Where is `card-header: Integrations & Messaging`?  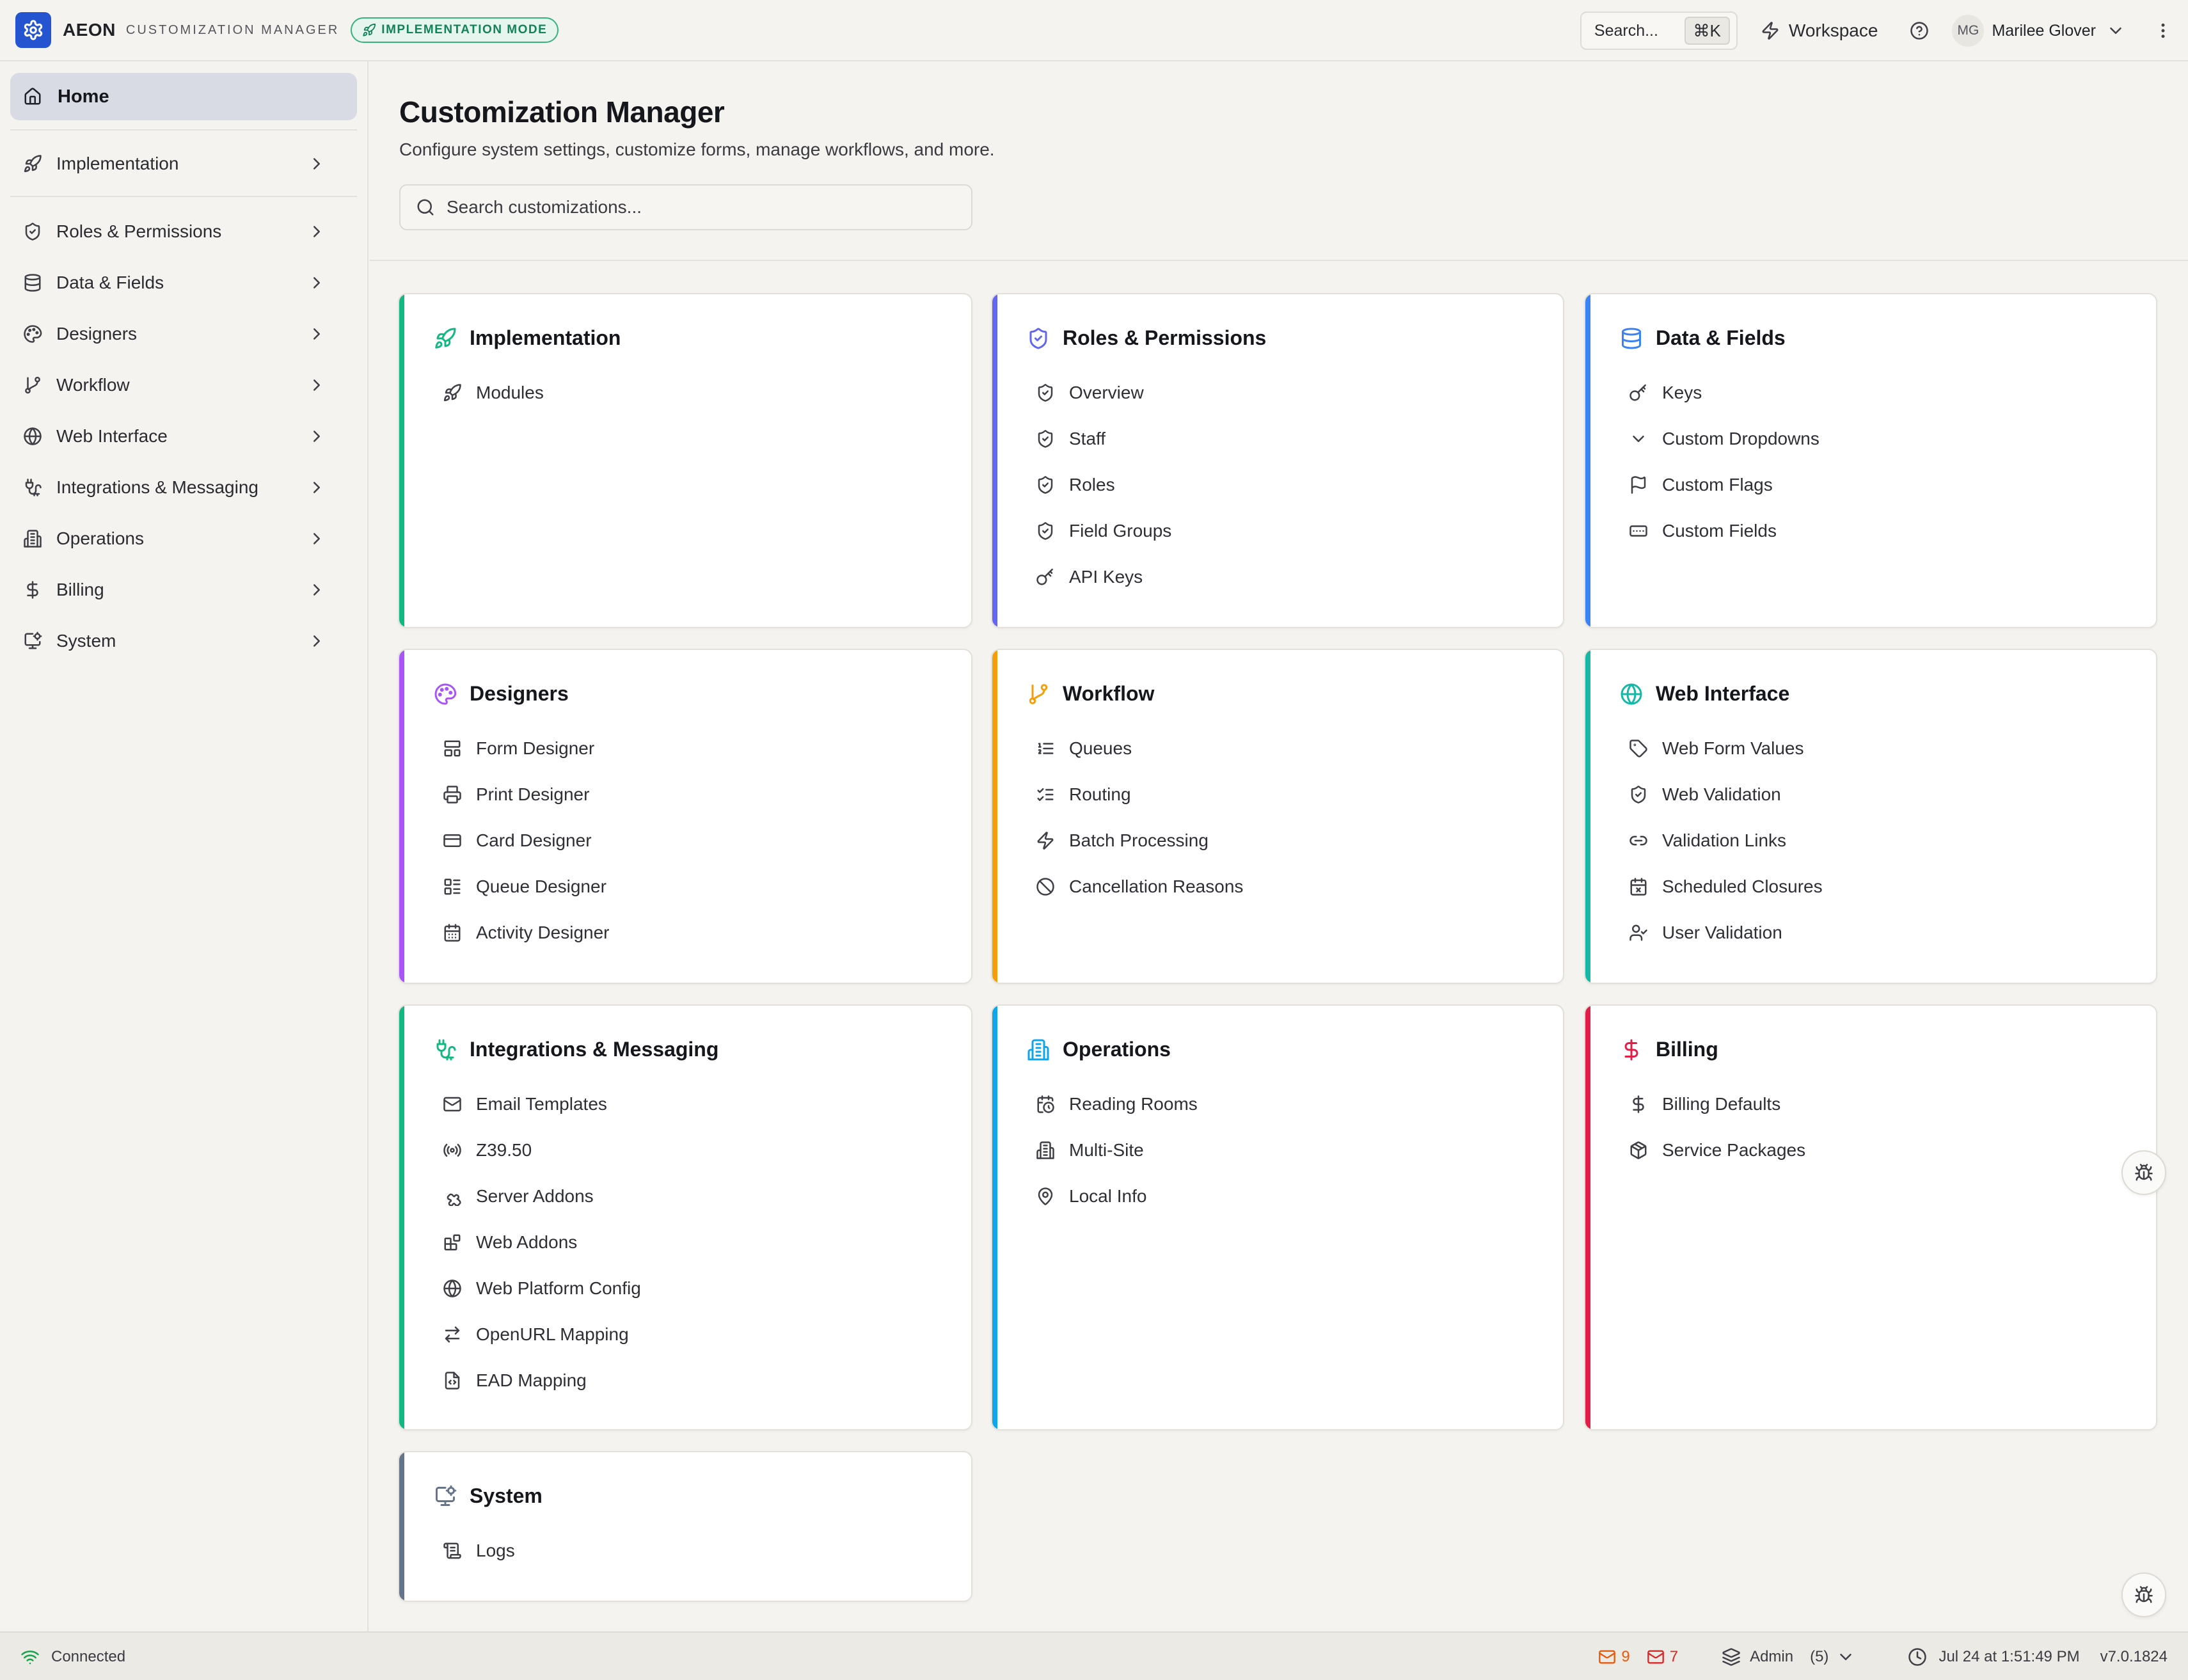
card-header: Integrations & Messaging is located at coordinates (576, 1049).